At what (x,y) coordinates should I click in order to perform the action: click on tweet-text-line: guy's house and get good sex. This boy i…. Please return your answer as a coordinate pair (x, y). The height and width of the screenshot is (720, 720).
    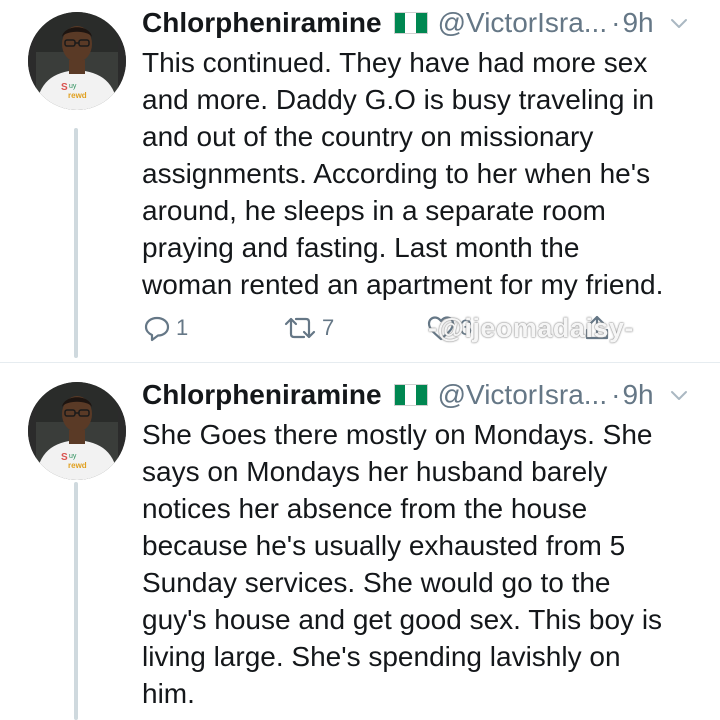
    Looking at the image, I should click on (402, 619).